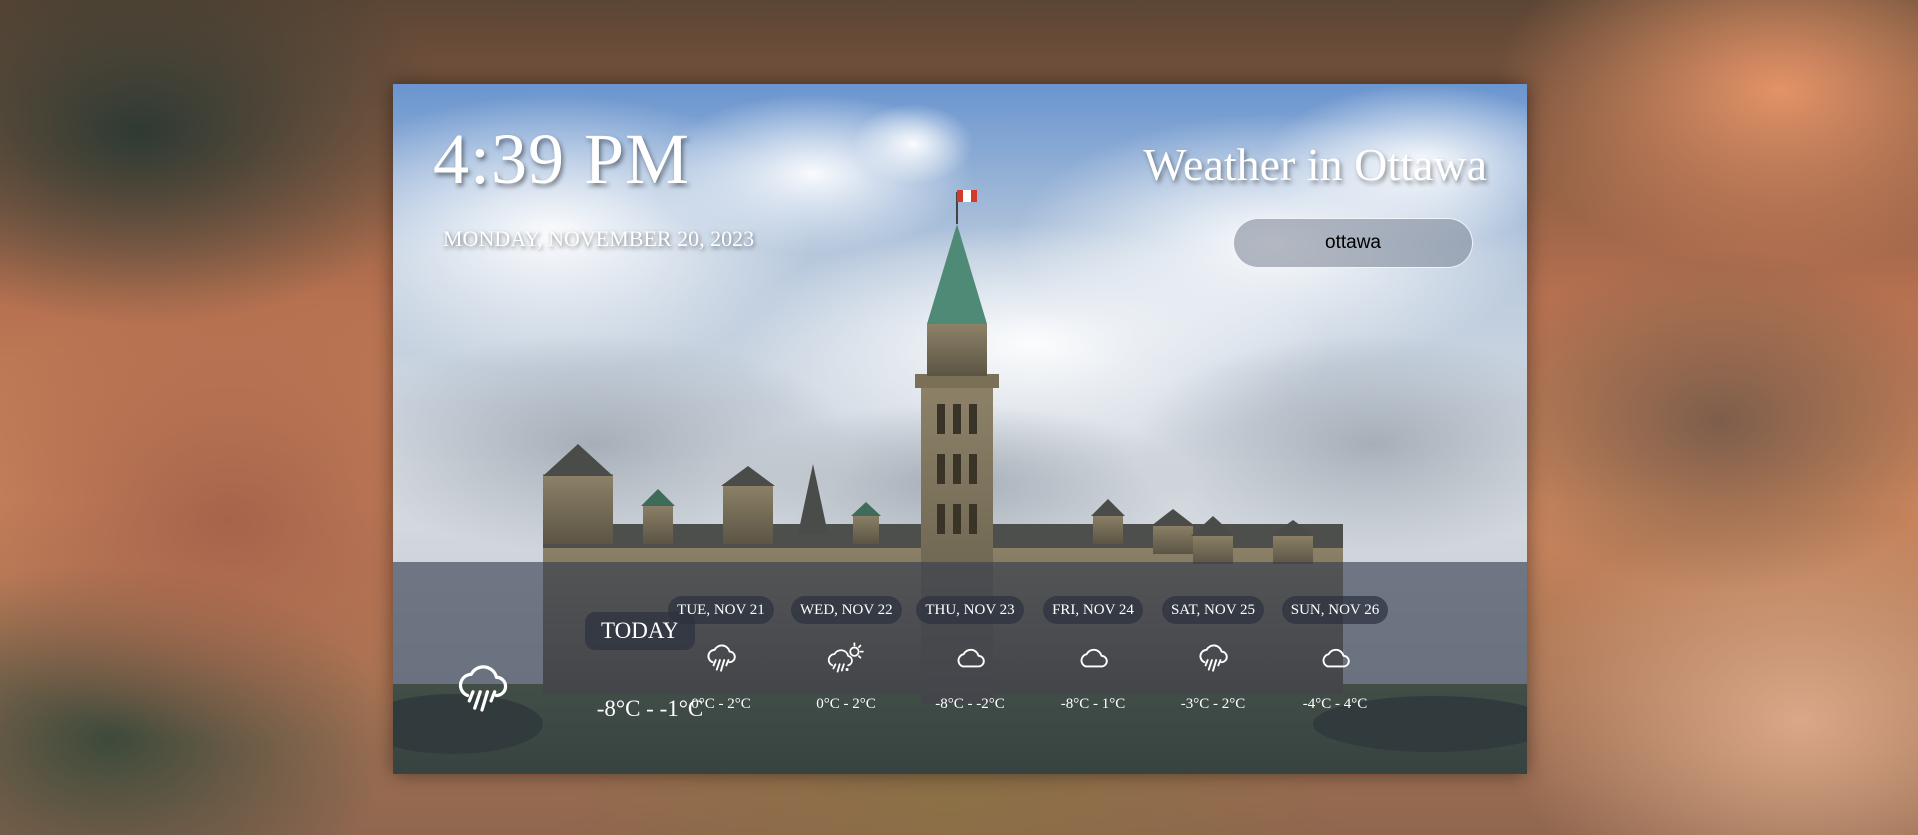 The width and height of the screenshot is (1918, 835). Describe the element at coordinates (721, 610) in the screenshot. I see `forecast-day-label: TUE, NOV 21` at that location.